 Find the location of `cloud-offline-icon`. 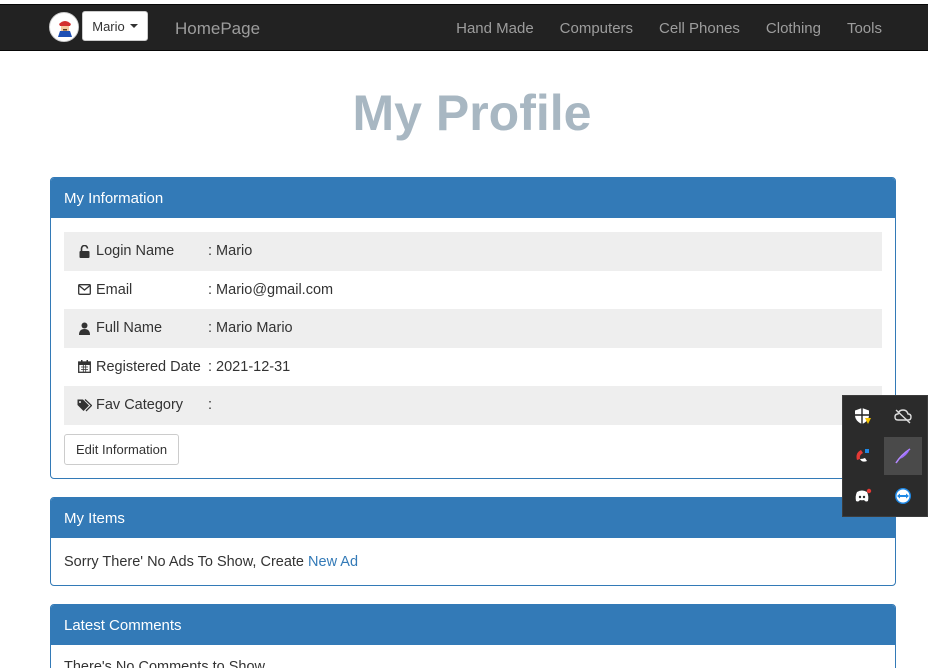

cloud-offline-icon is located at coordinates (903, 416).